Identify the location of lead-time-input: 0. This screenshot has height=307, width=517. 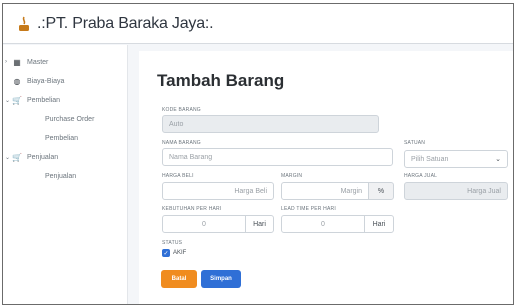
(323, 224).